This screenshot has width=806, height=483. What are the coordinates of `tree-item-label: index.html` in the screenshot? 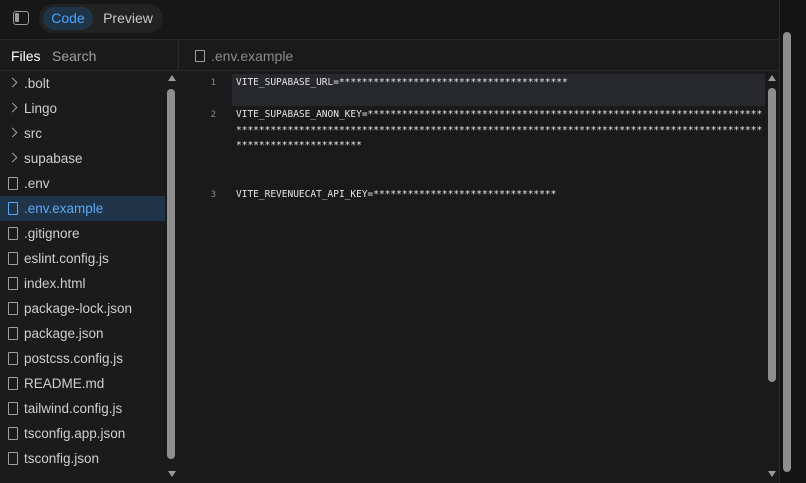 It's located at (55, 283).